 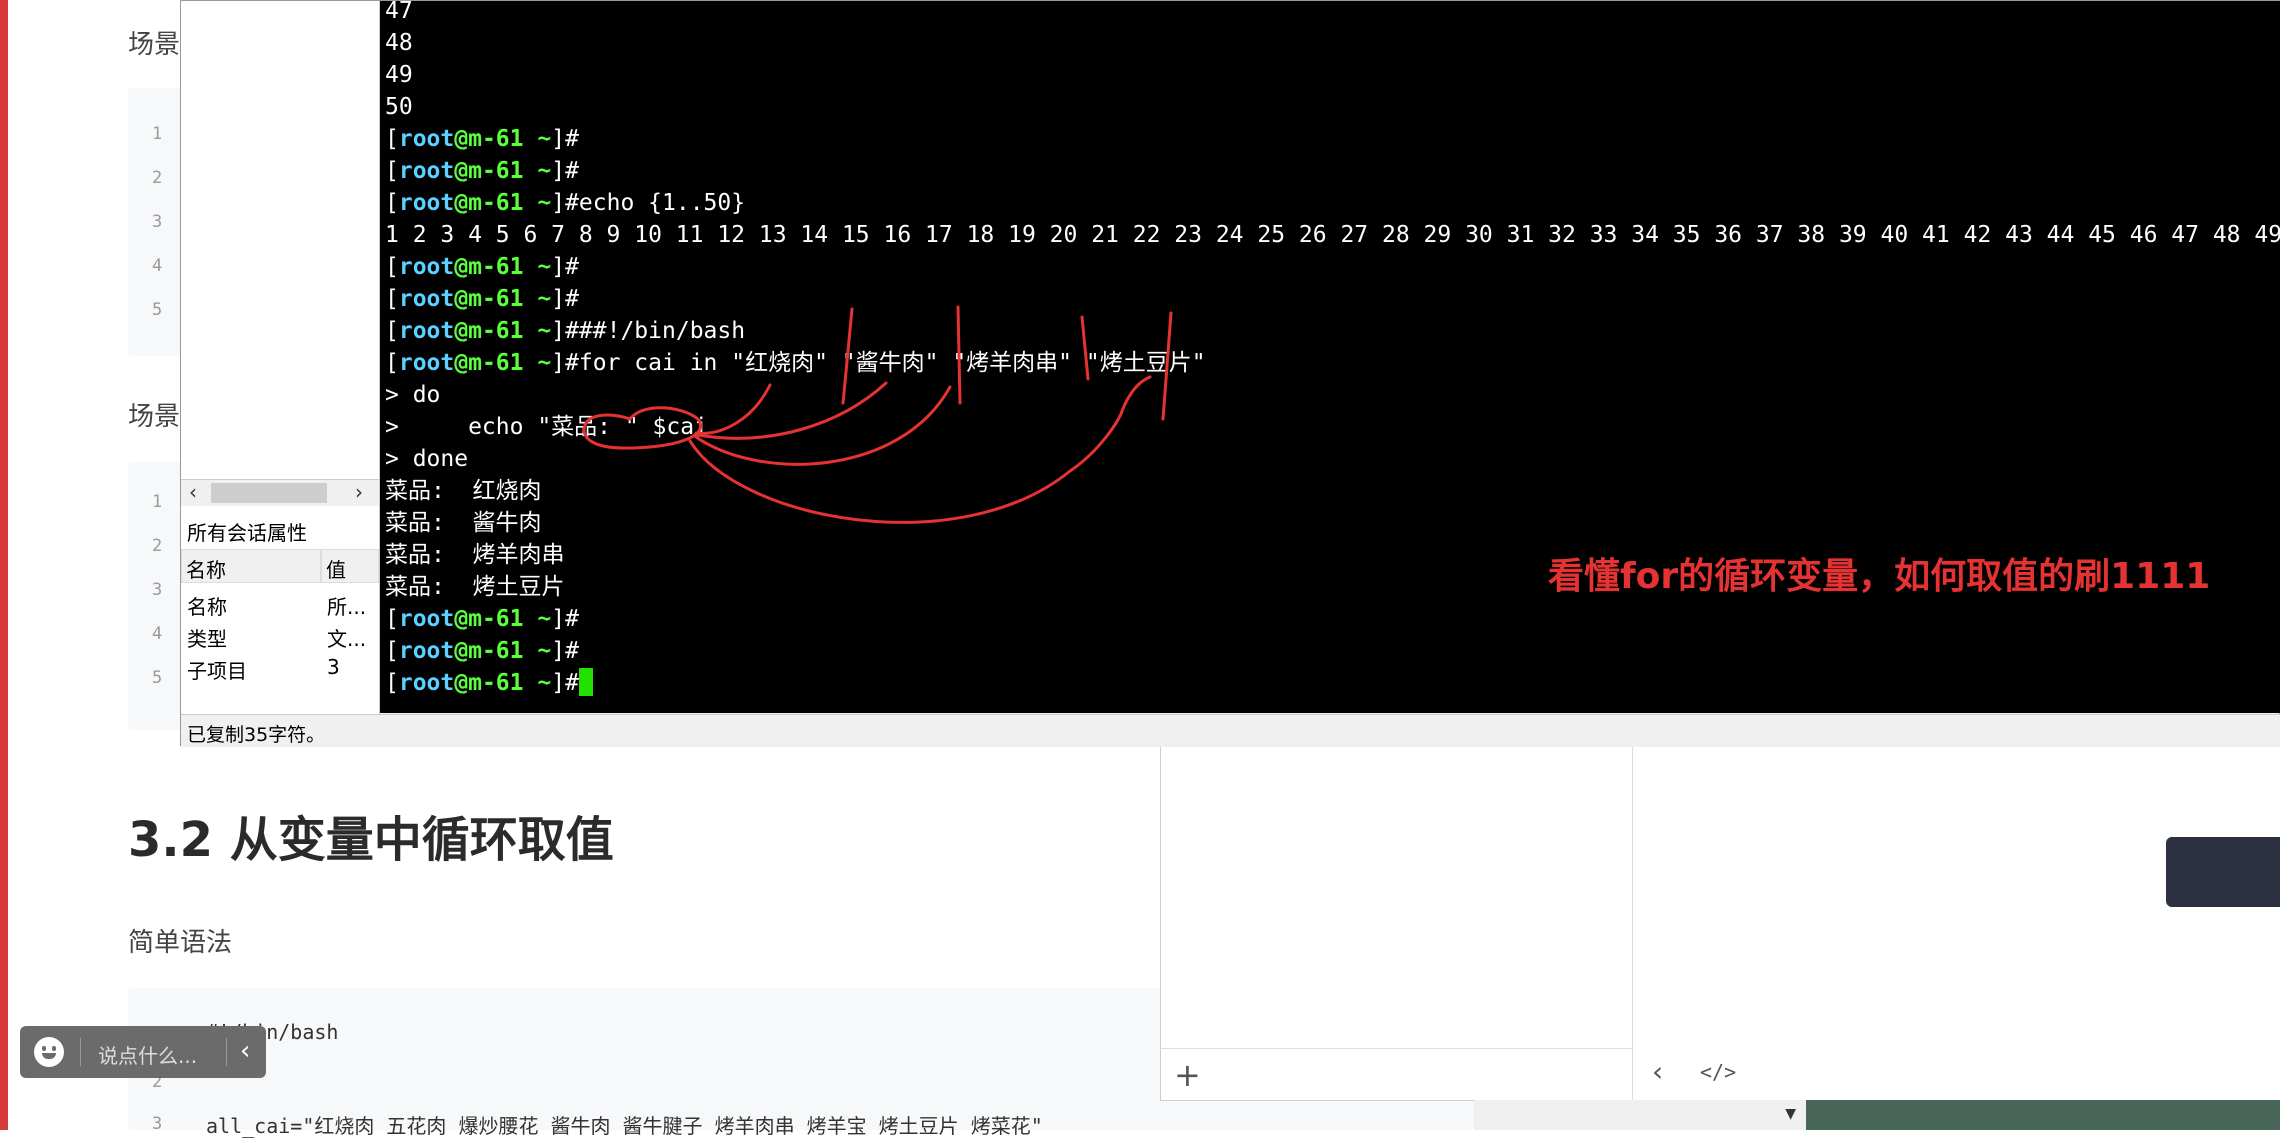 I want to click on prompt-host: m-61, so click(x=496, y=139).